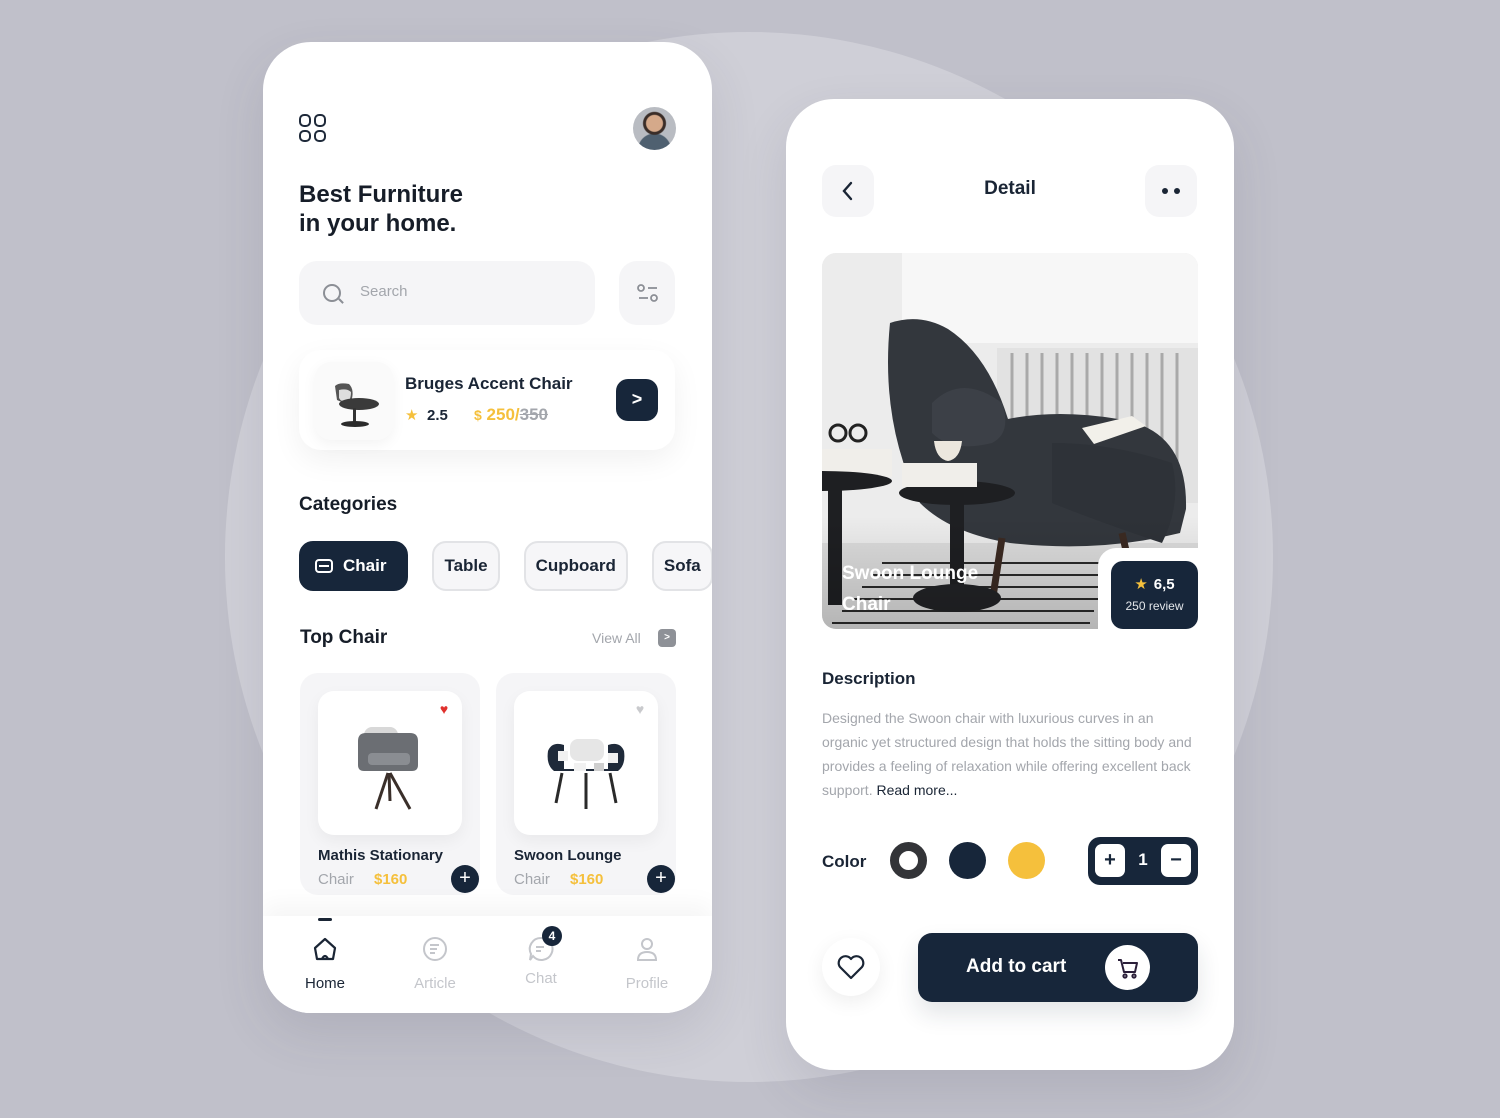 The width and height of the screenshot is (1500, 1118). I want to click on product-card: ♥ Swoon Lounge Chair $160 +, so click(586, 784).